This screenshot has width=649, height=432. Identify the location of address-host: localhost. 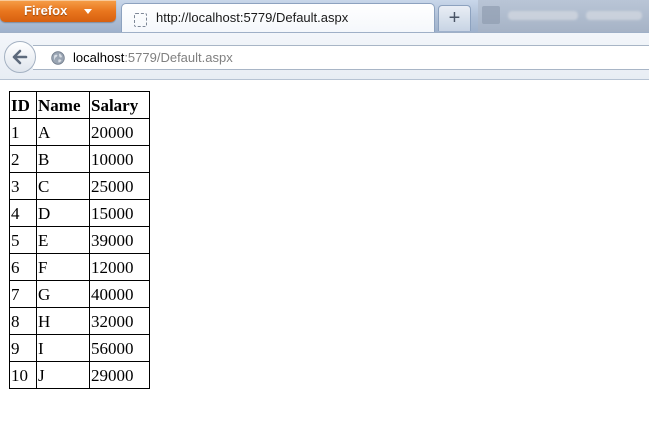
(99, 57).